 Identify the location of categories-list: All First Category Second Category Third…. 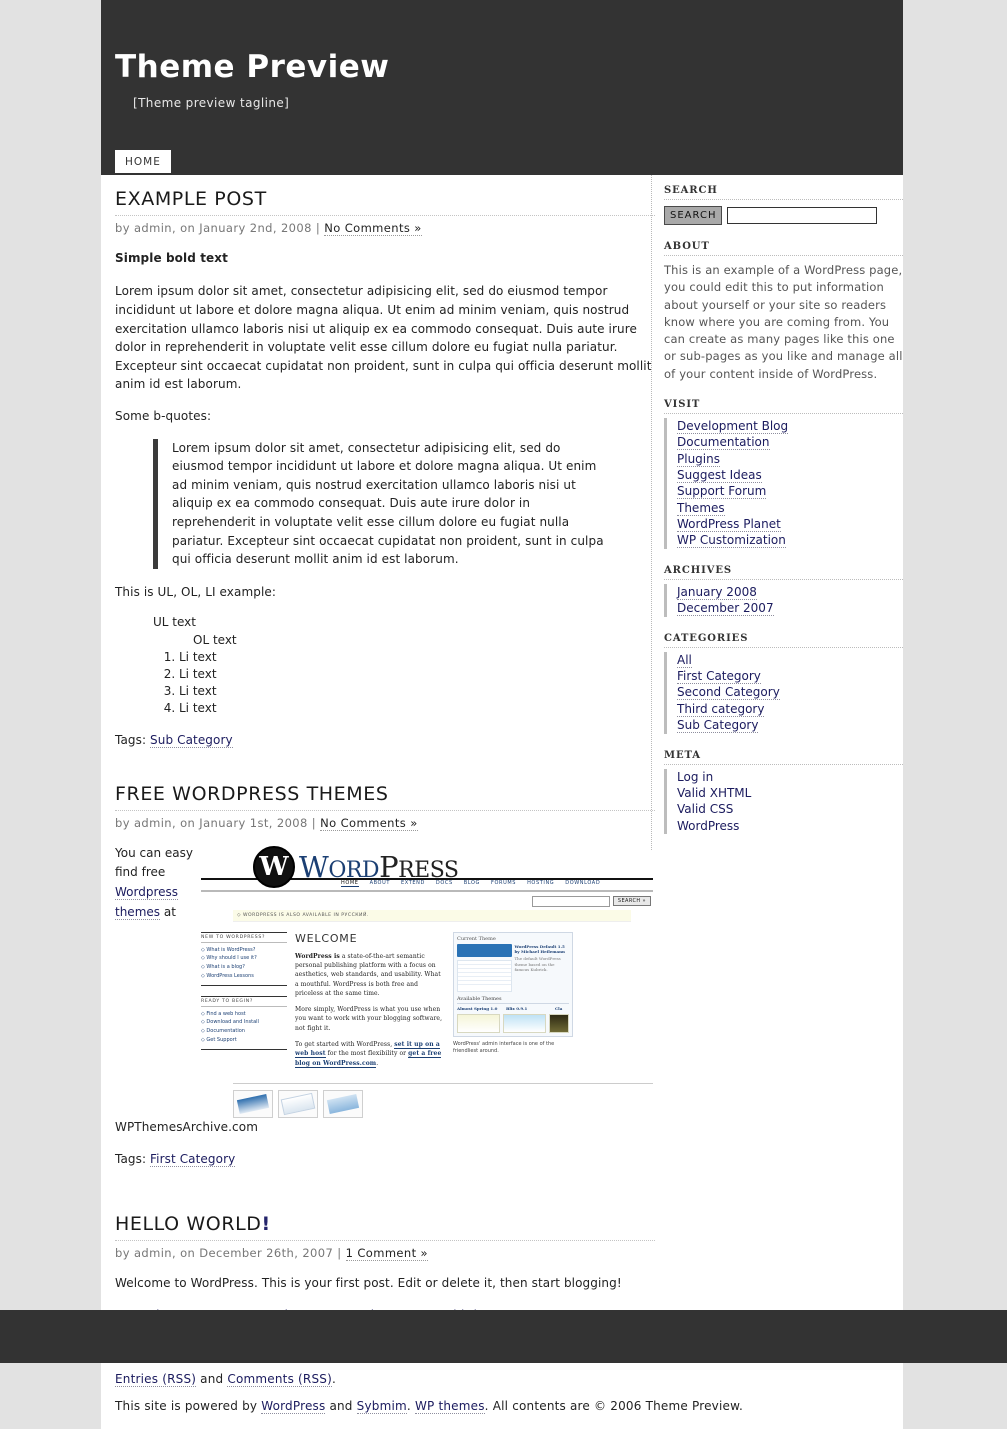
(783, 692).